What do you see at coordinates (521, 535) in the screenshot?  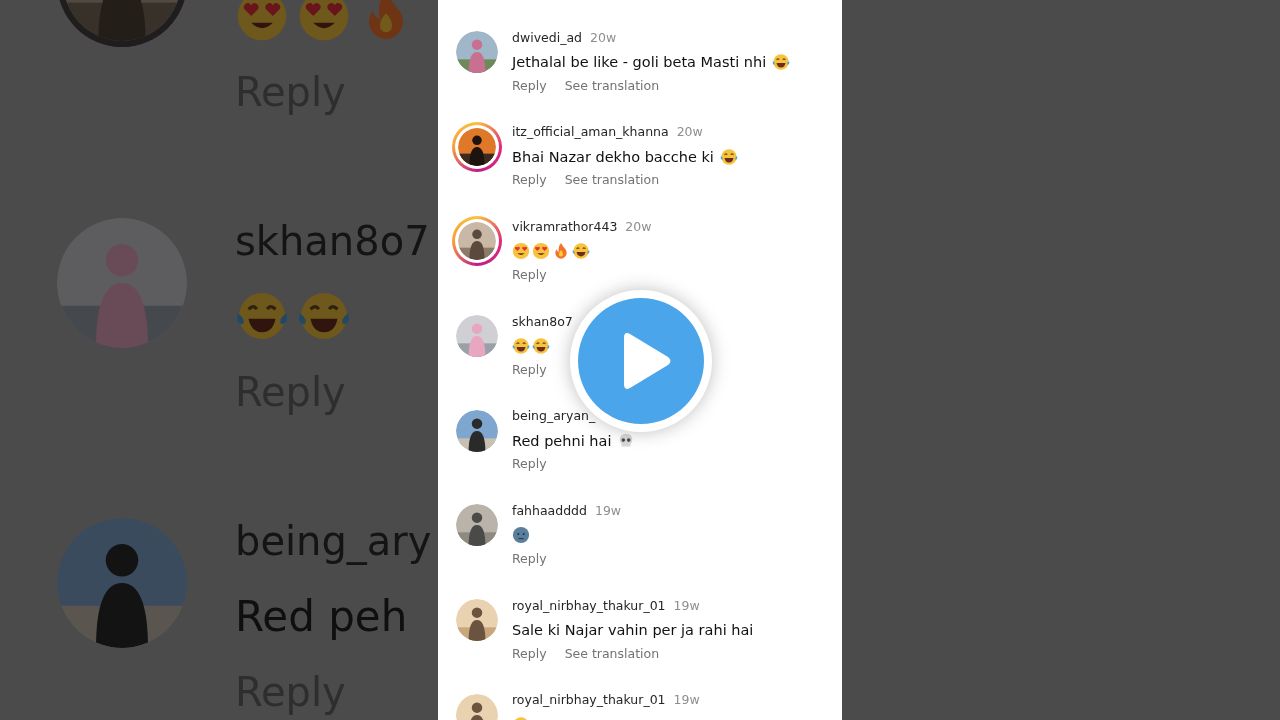 I see `cold-face-emoji-icon` at bounding box center [521, 535].